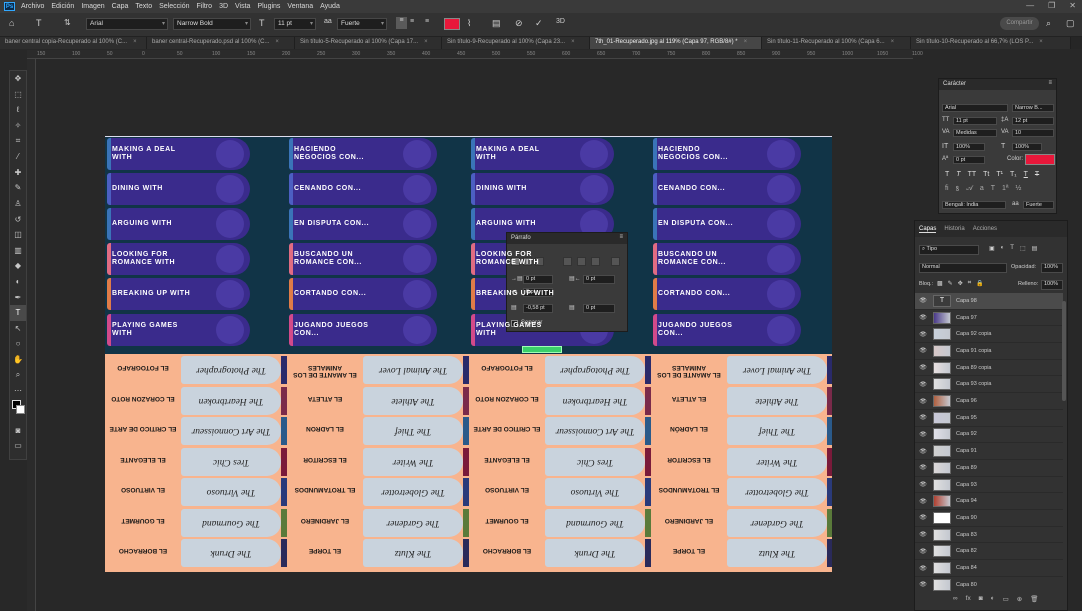  What do you see at coordinates (949, 250) in the screenshot?
I see `layer-filter-select: ⌕ Tipo` at bounding box center [949, 250].